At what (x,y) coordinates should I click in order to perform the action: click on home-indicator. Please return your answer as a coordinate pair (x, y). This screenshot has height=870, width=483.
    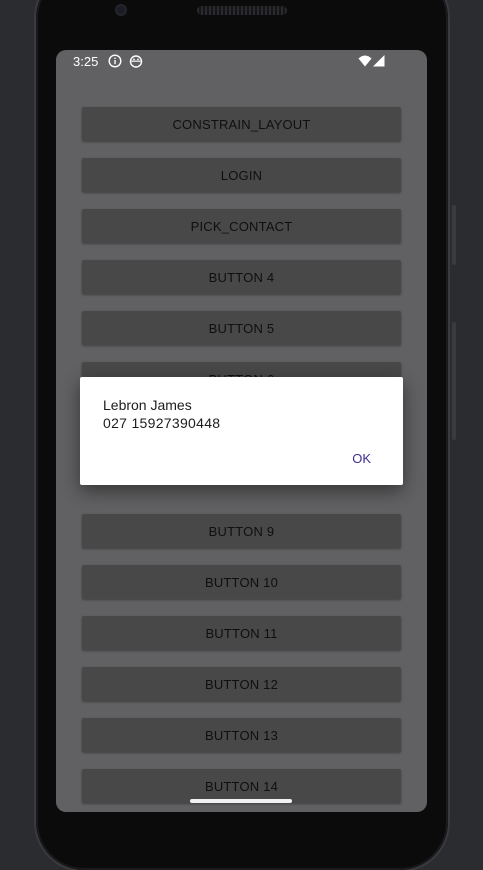
    Looking at the image, I should click on (241, 801).